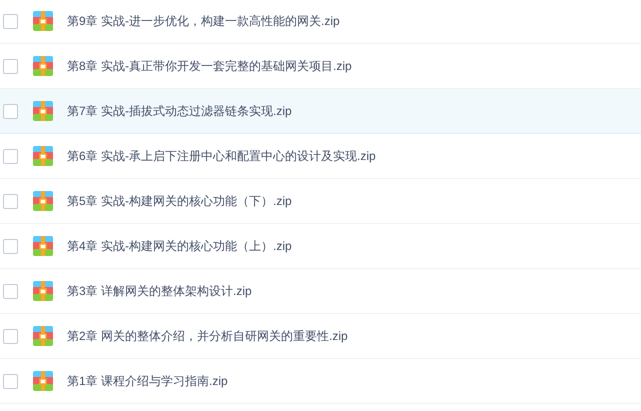 Image resolution: width=641 pixels, height=411 pixels. What do you see at coordinates (203, 21) in the screenshot?
I see `file-name: 第9章 实战-进一步优化，构建一款高性能的网关.zip` at bounding box center [203, 21].